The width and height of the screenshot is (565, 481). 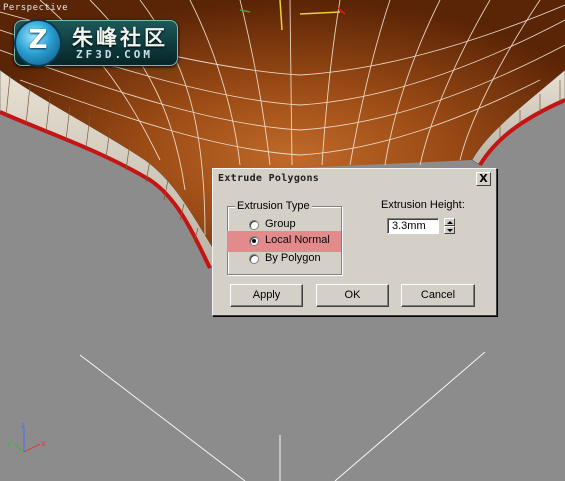 What do you see at coordinates (26, 437) in the screenshot?
I see `axis-tripod-icon: x z y` at bounding box center [26, 437].